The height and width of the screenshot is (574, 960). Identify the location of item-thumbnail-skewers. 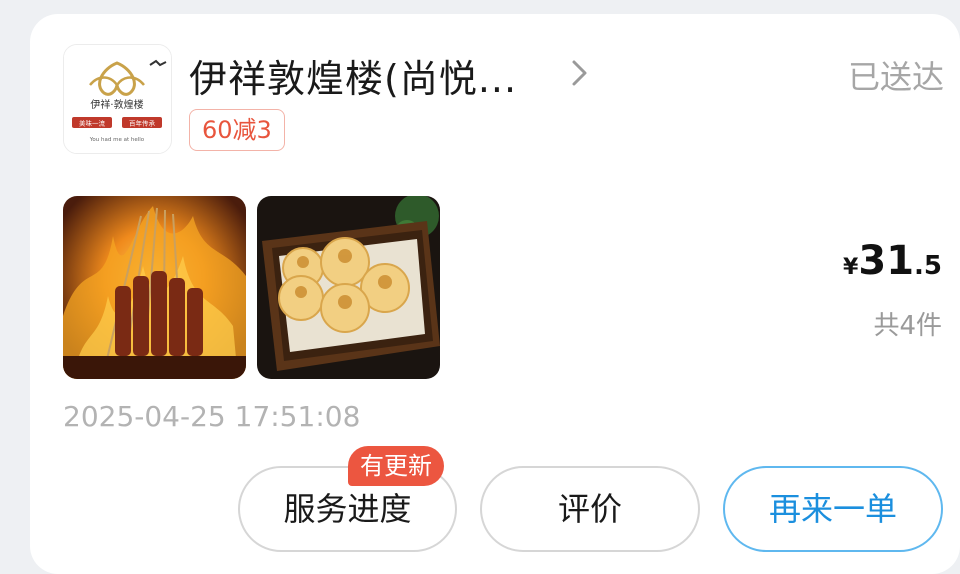
(154, 287).